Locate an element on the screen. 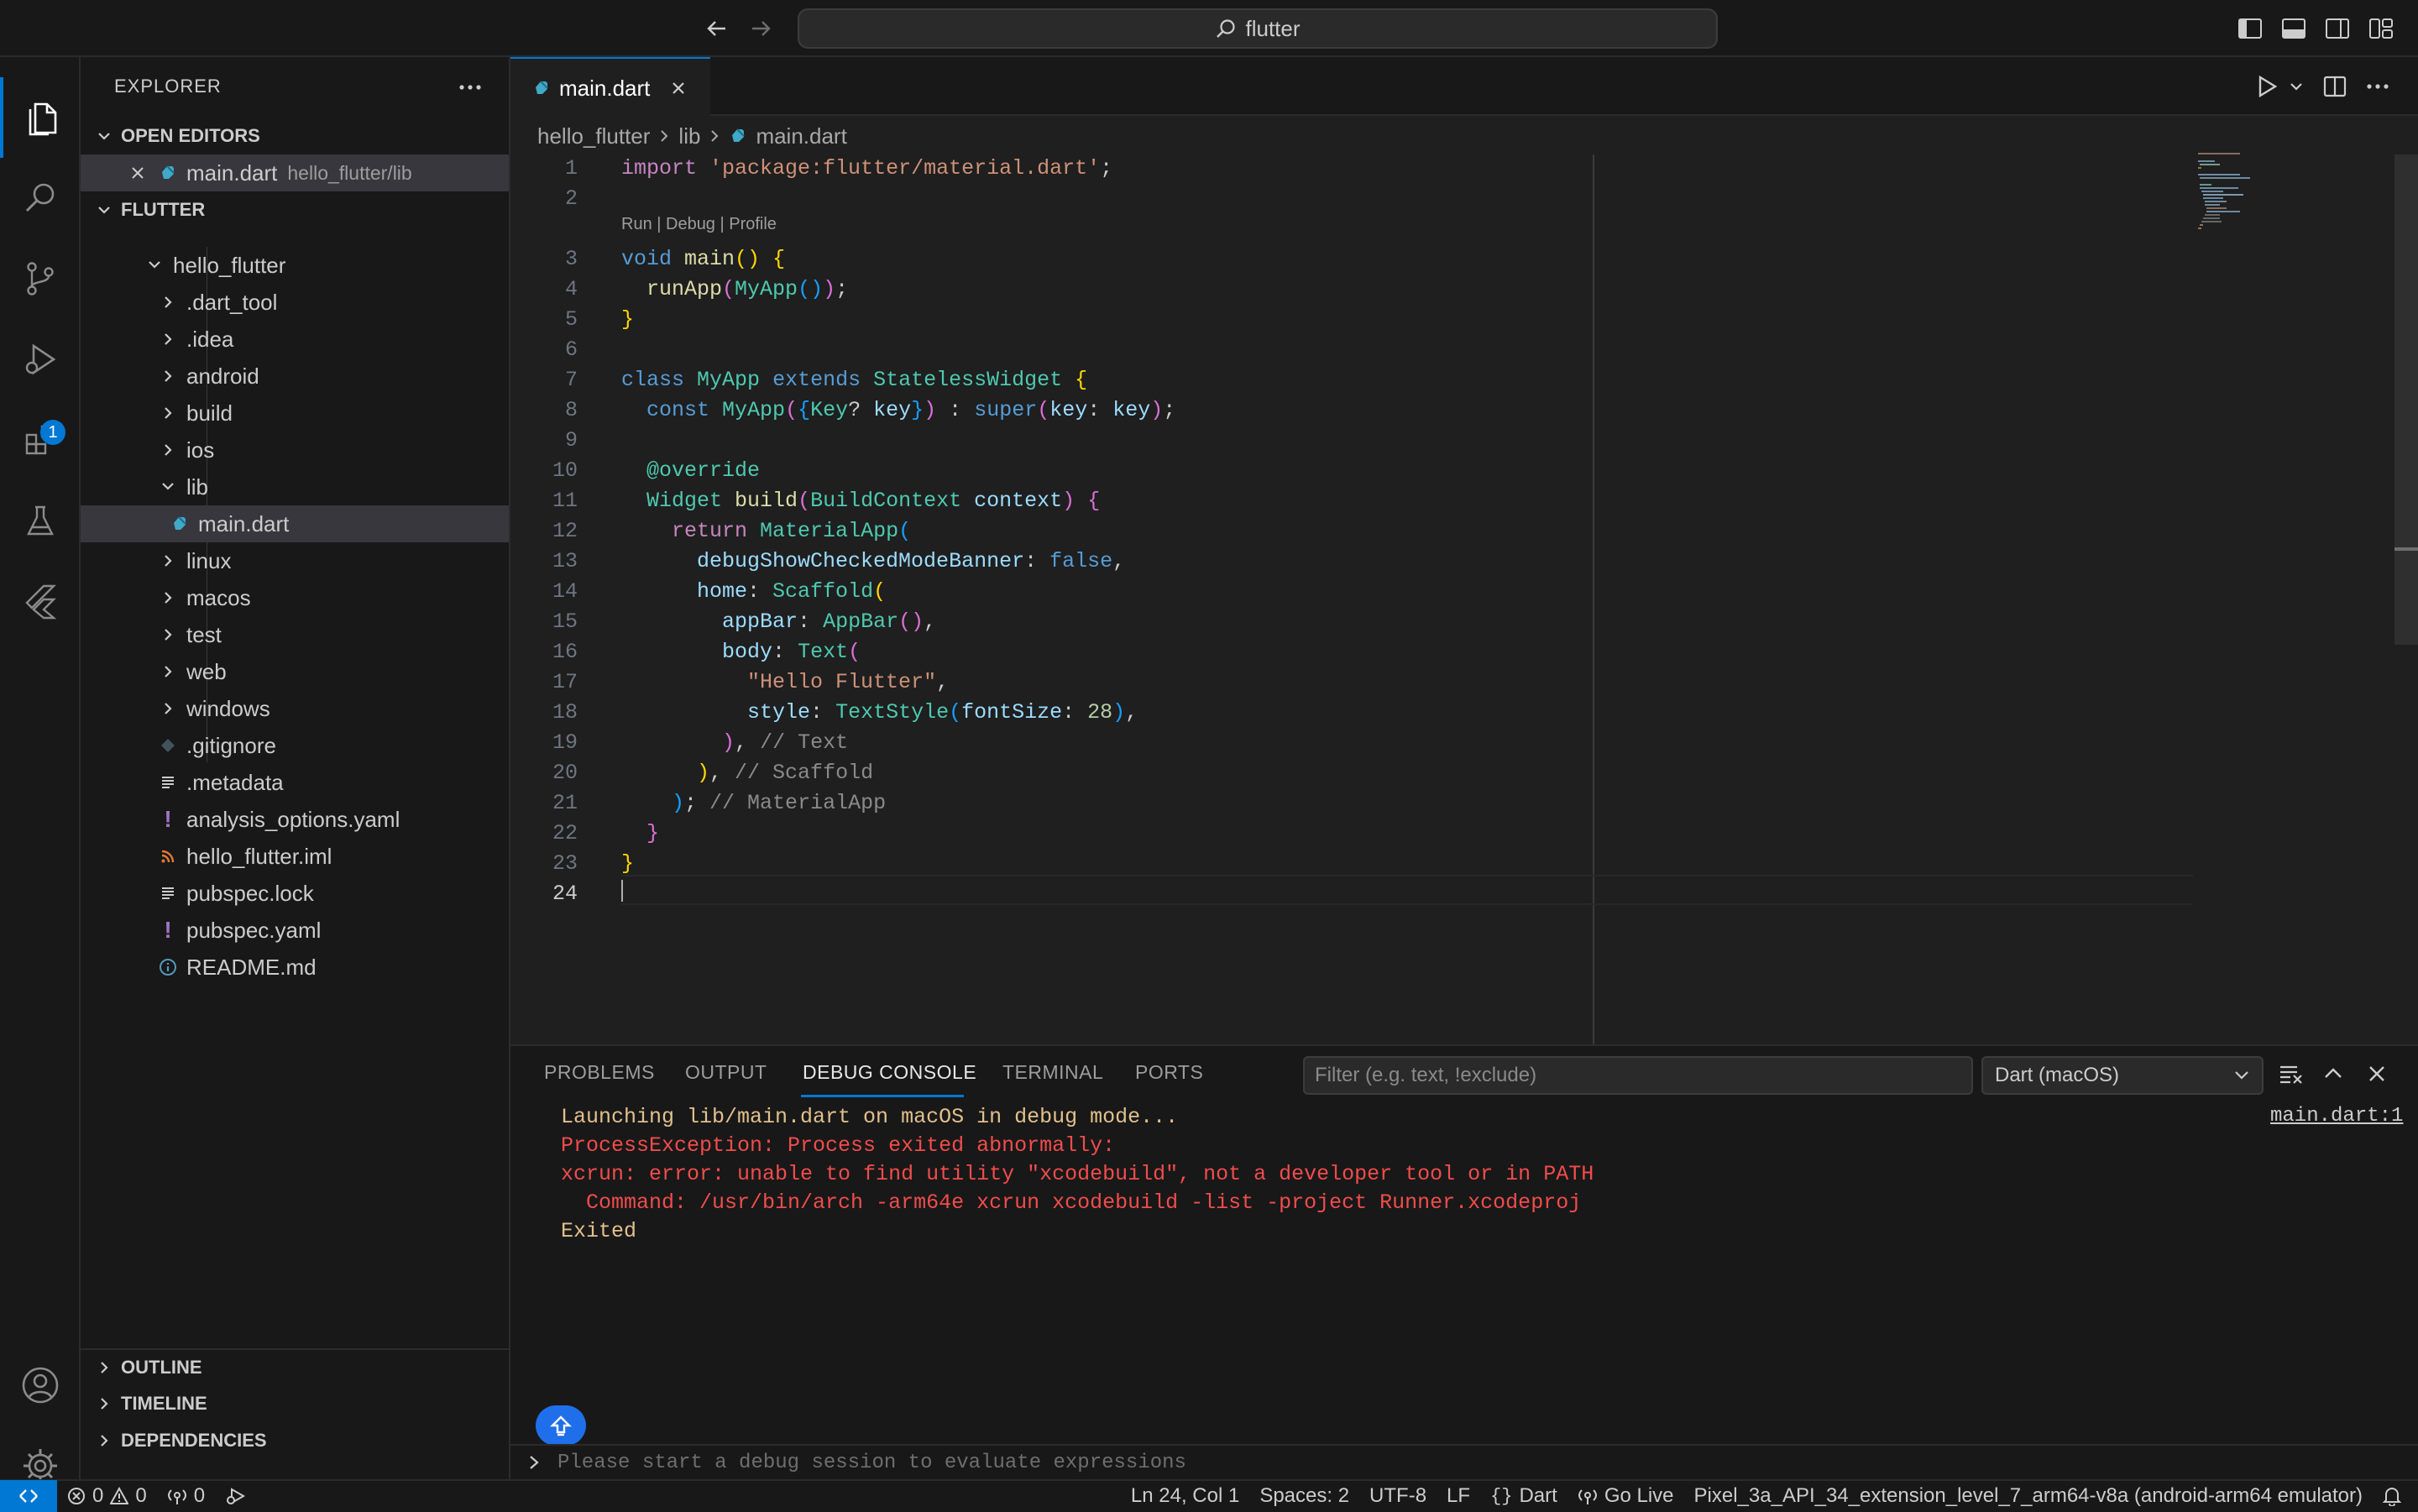 The width and height of the screenshot is (2418, 1512). code-line-3: void main() { is located at coordinates (703, 259).